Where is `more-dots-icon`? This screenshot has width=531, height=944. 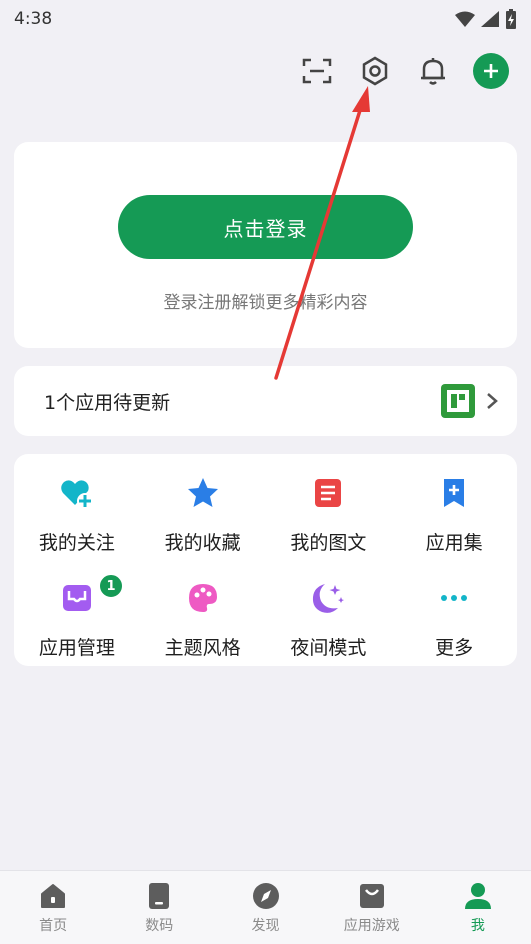
more-dots-icon is located at coordinates (454, 598).